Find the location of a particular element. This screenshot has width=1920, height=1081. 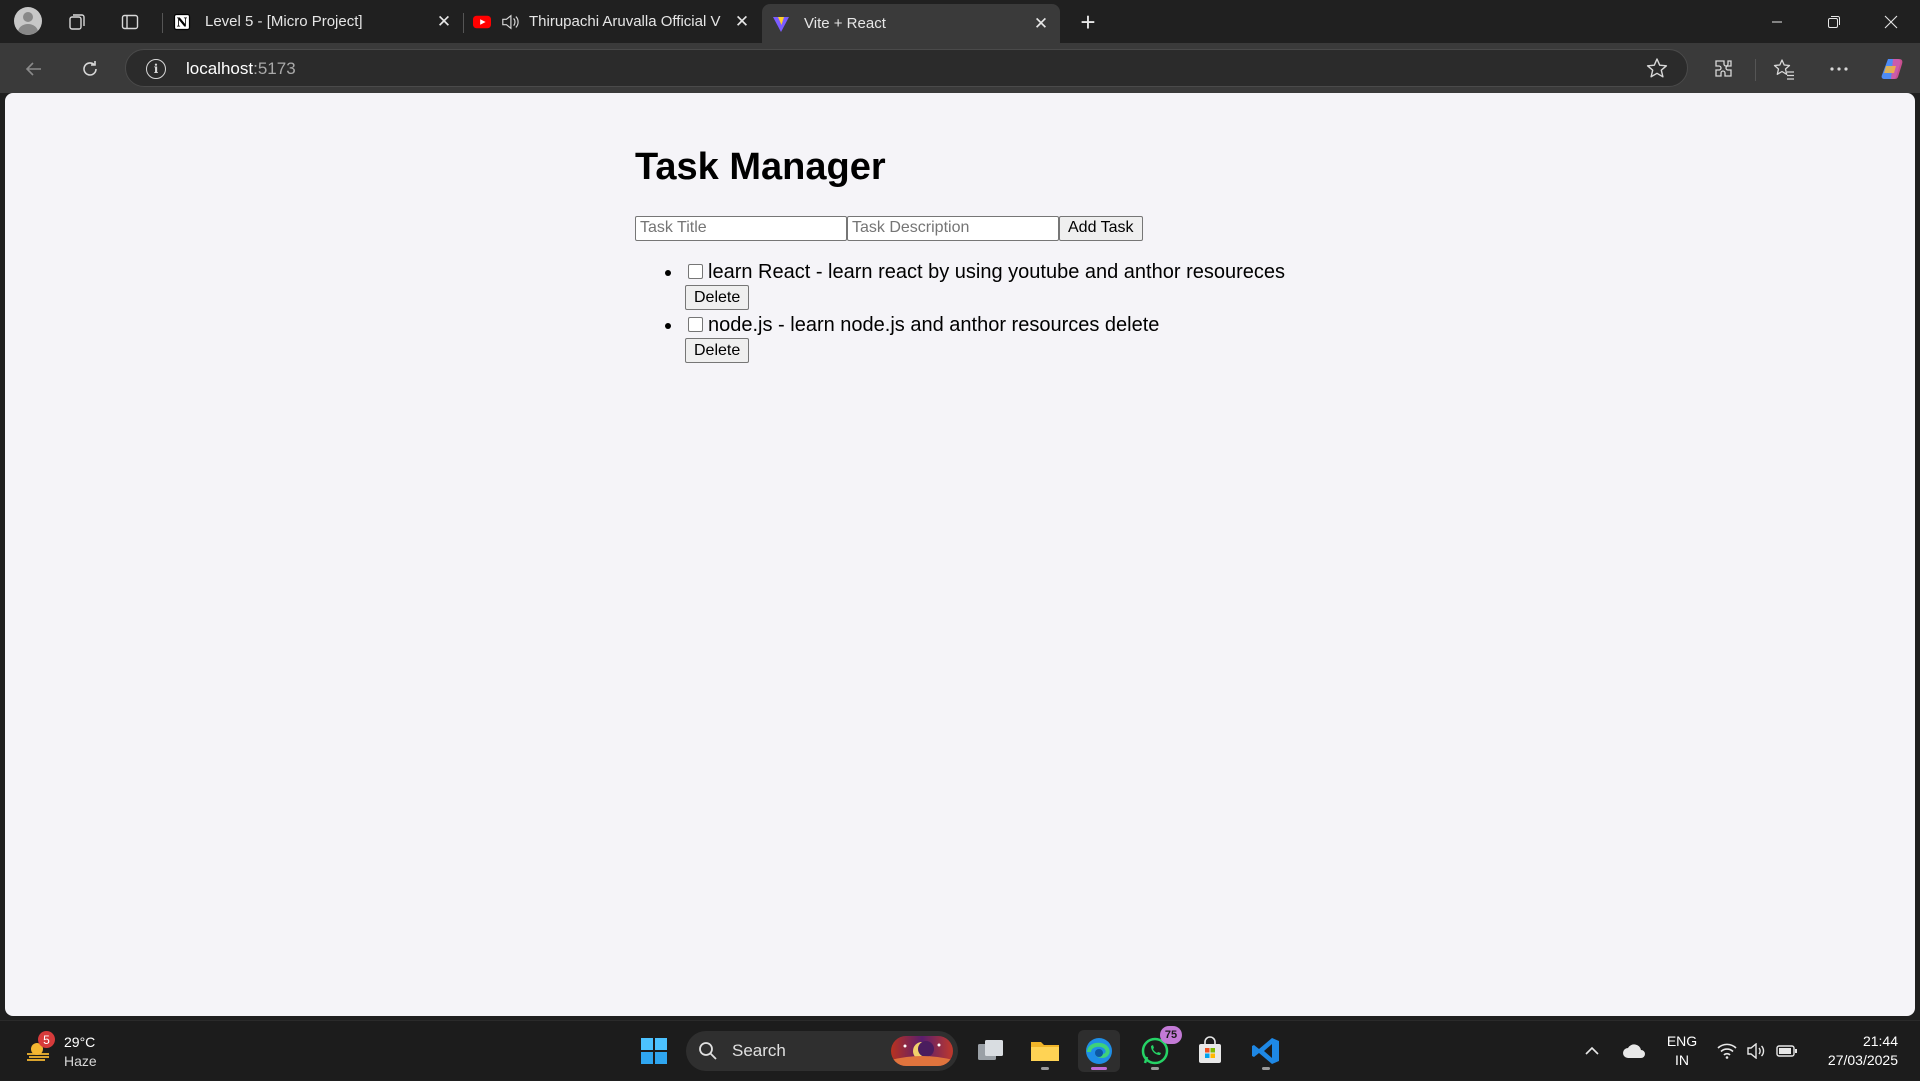

whatsapp-app: 75 is located at coordinates (1158, 1049).